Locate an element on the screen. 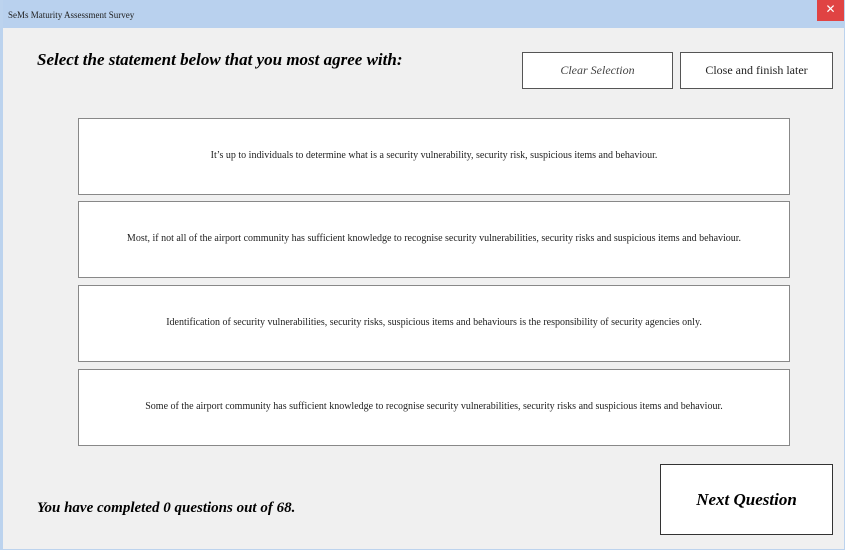 The image size is (845, 550). close-window-button: ✕ is located at coordinates (830, 10).